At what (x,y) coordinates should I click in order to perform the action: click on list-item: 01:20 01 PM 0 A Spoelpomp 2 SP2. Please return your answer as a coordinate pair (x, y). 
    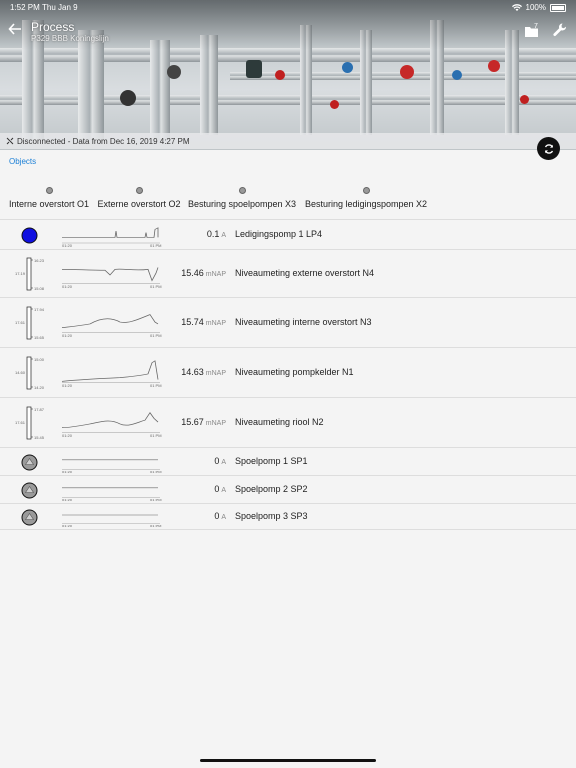
    Looking at the image, I should click on (288, 490).